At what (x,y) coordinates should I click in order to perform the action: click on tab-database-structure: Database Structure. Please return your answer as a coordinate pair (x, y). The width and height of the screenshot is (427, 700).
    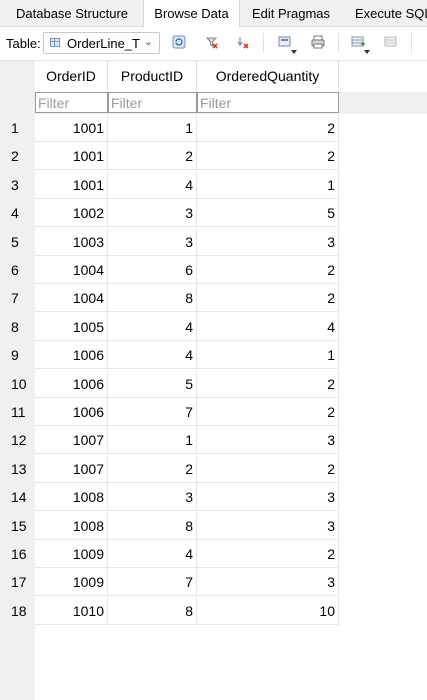
    Looking at the image, I should click on (72, 13).